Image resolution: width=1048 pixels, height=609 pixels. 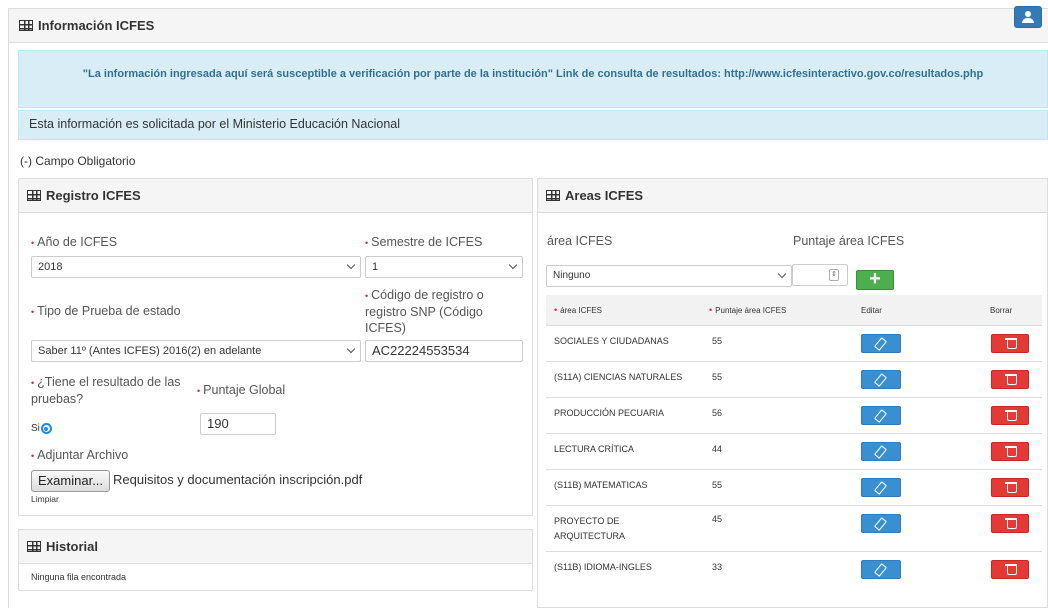 What do you see at coordinates (444, 267) in the screenshot?
I see `semester-select: 1` at bounding box center [444, 267].